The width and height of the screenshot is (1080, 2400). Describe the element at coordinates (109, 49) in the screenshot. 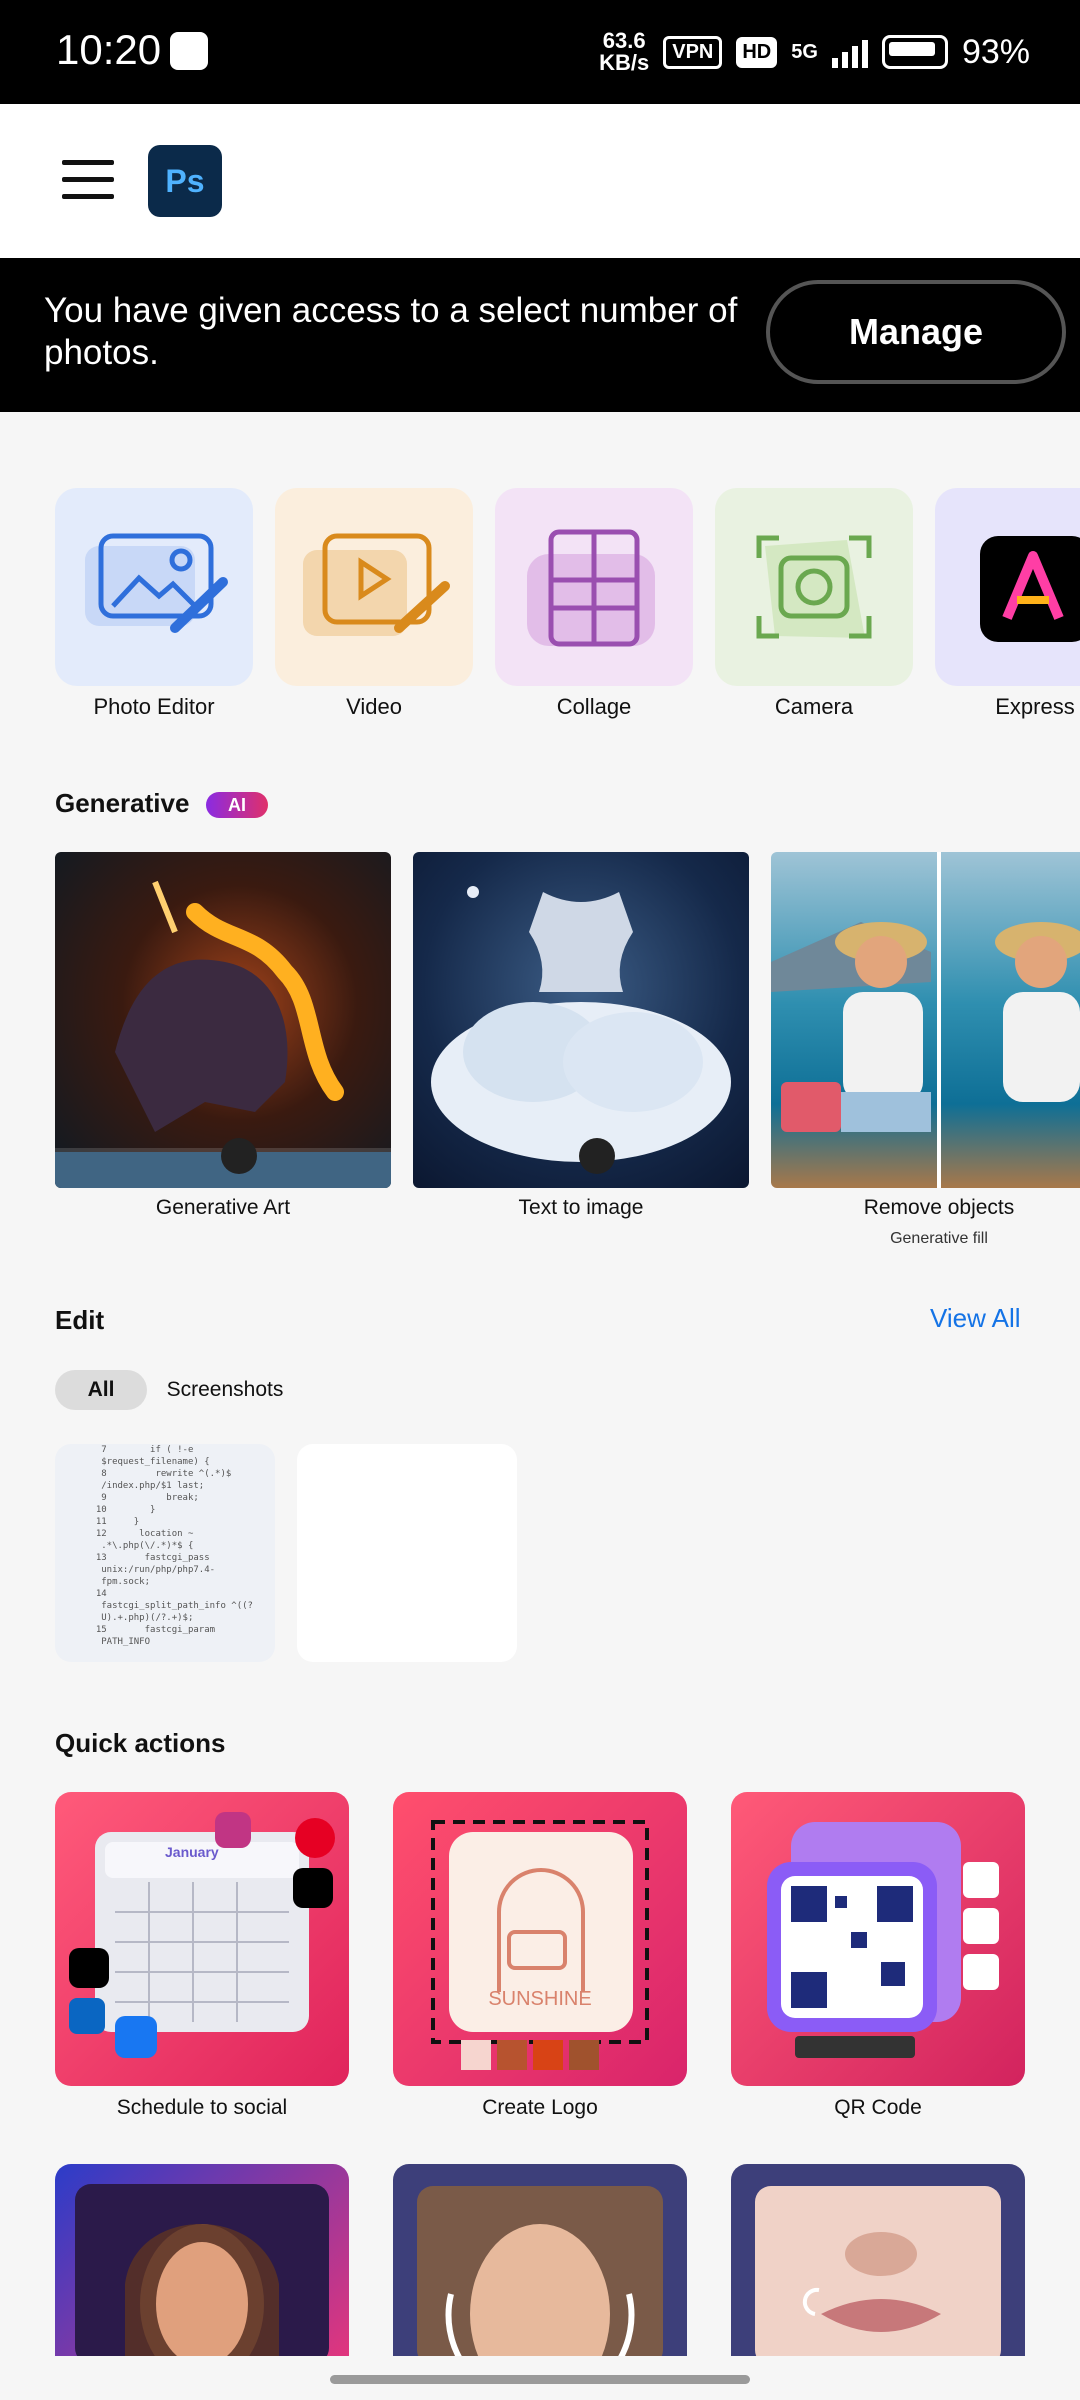

I see `status-time: 10:20` at that location.